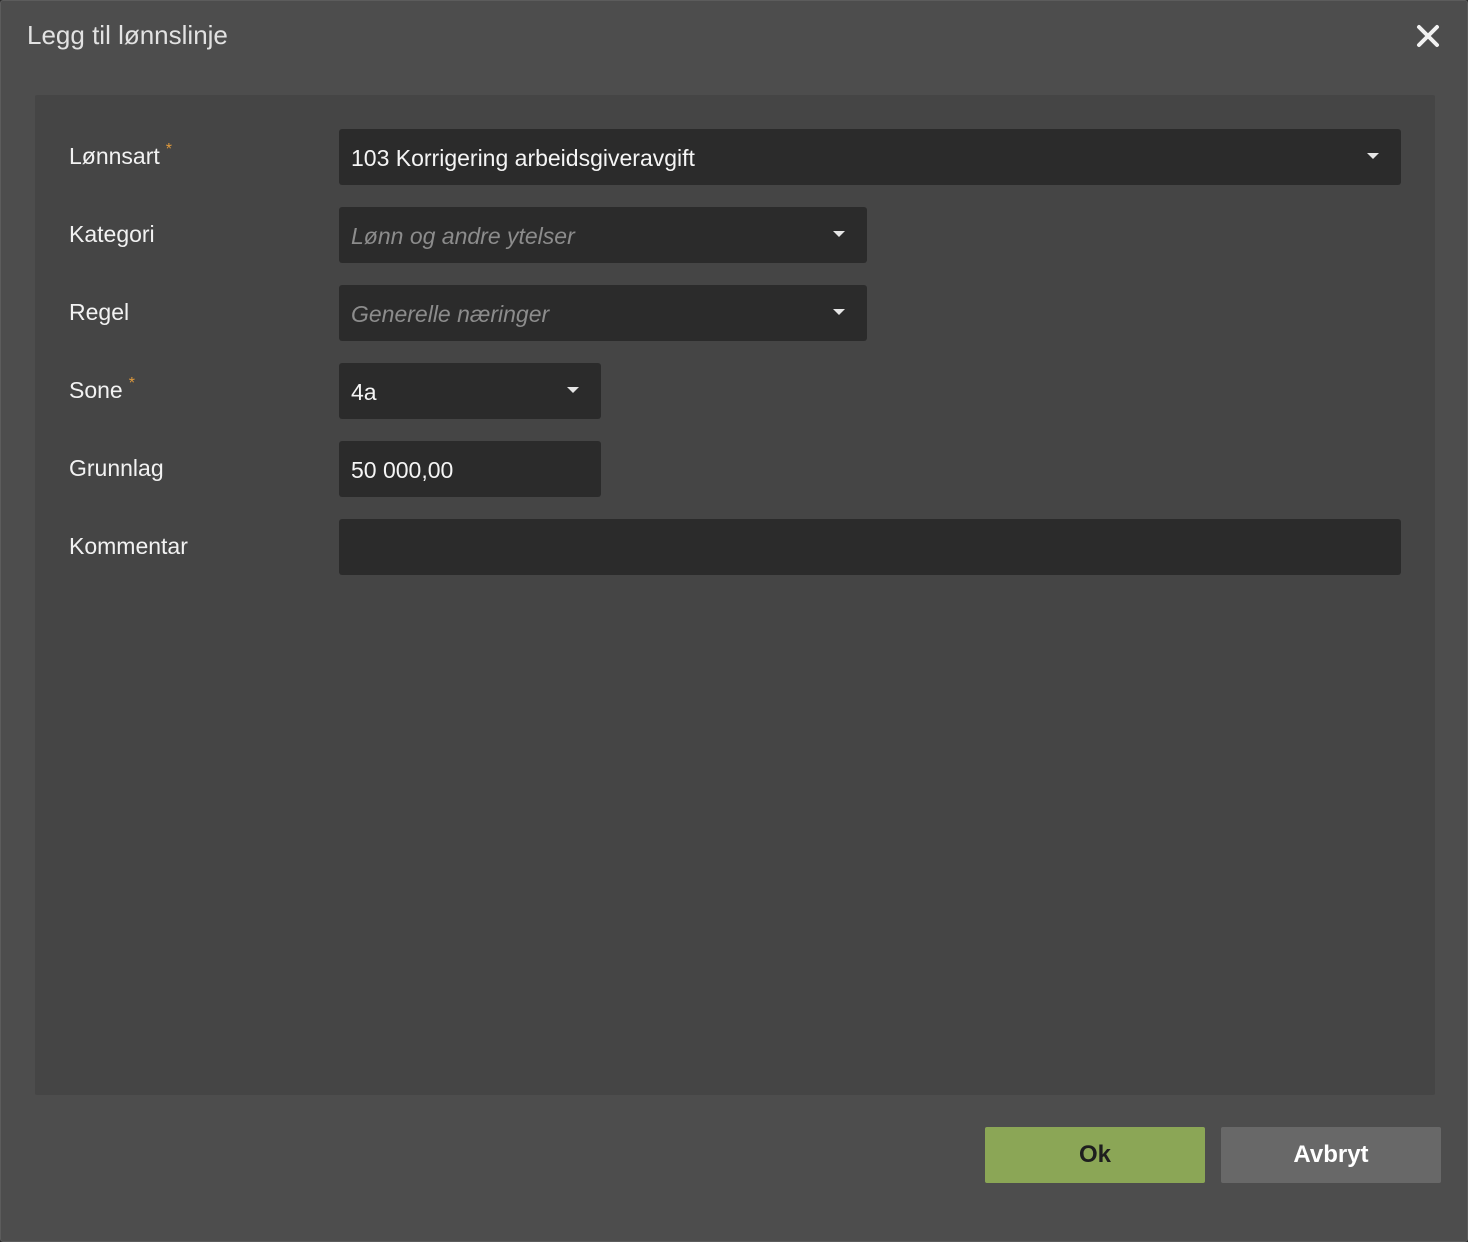  Describe the element at coordinates (870, 547) in the screenshot. I see `kommentar-input` at that location.